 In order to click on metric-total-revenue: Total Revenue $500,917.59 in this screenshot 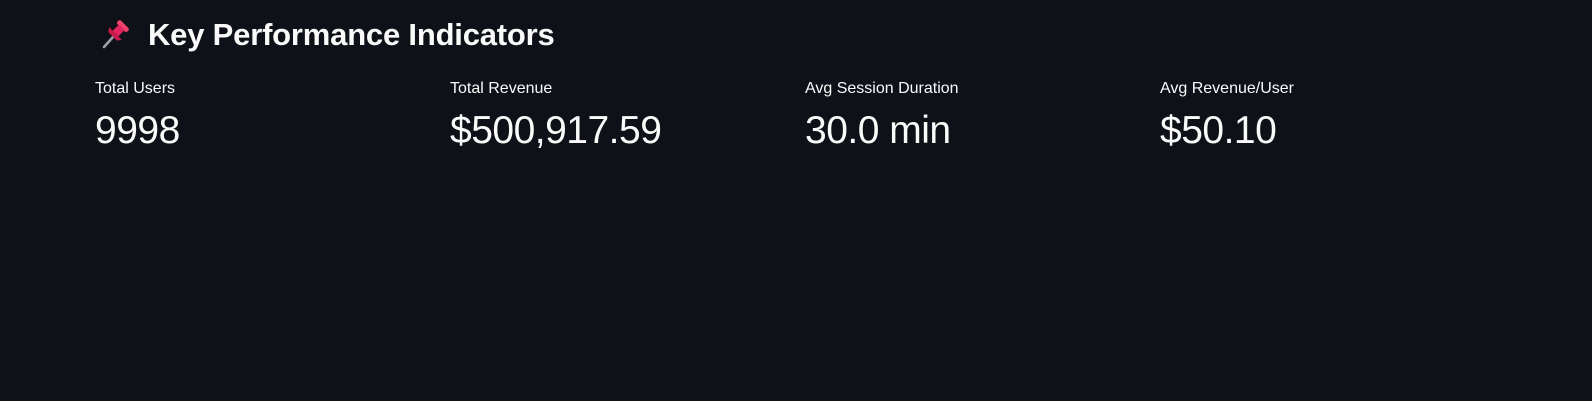, I will do `click(627, 116)`.